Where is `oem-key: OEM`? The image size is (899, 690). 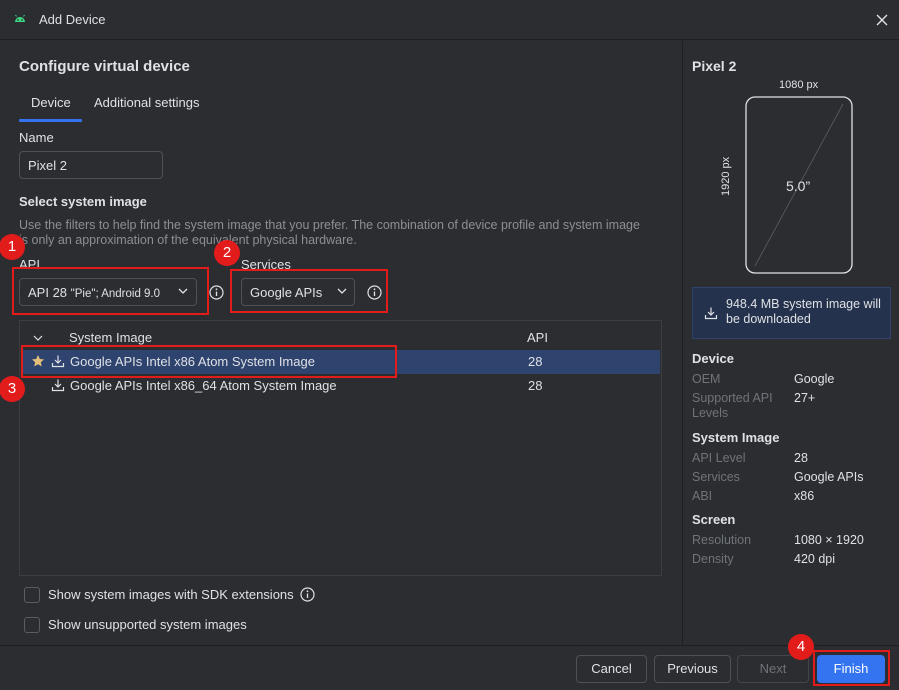 oem-key: OEM is located at coordinates (706, 379).